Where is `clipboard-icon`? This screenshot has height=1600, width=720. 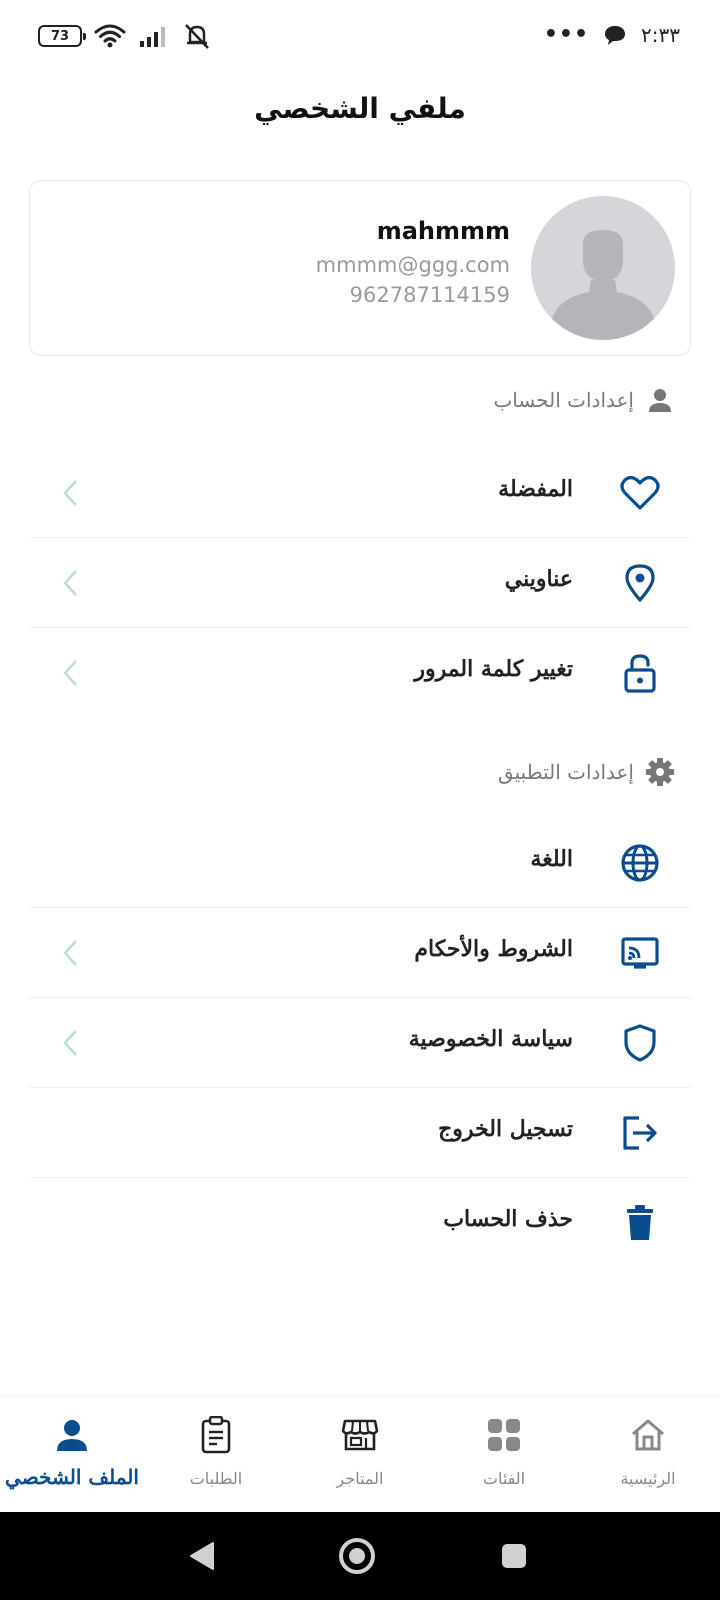
clipboard-icon is located at coordinates (216, 1435).